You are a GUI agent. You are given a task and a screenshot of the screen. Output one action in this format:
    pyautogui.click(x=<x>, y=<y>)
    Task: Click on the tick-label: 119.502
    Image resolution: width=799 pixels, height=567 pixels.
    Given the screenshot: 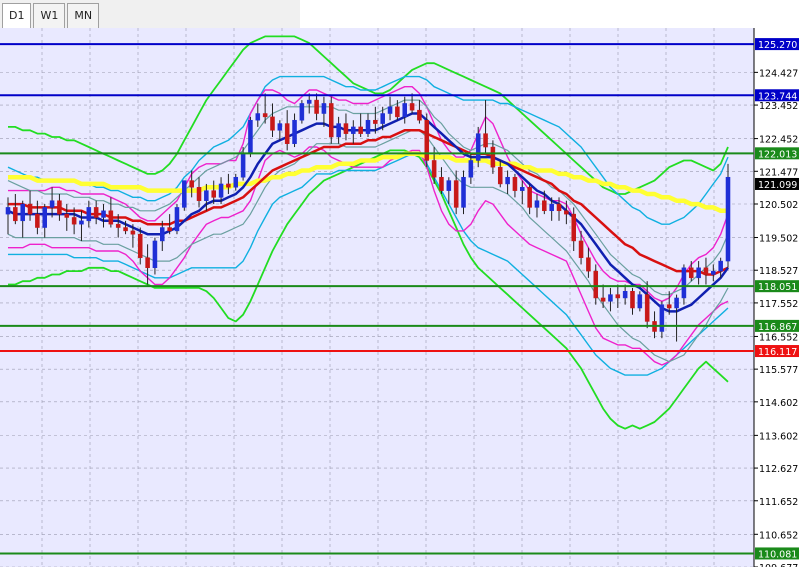 What is the action you would take?
    pyautogui.click(x=778, y=239)
    